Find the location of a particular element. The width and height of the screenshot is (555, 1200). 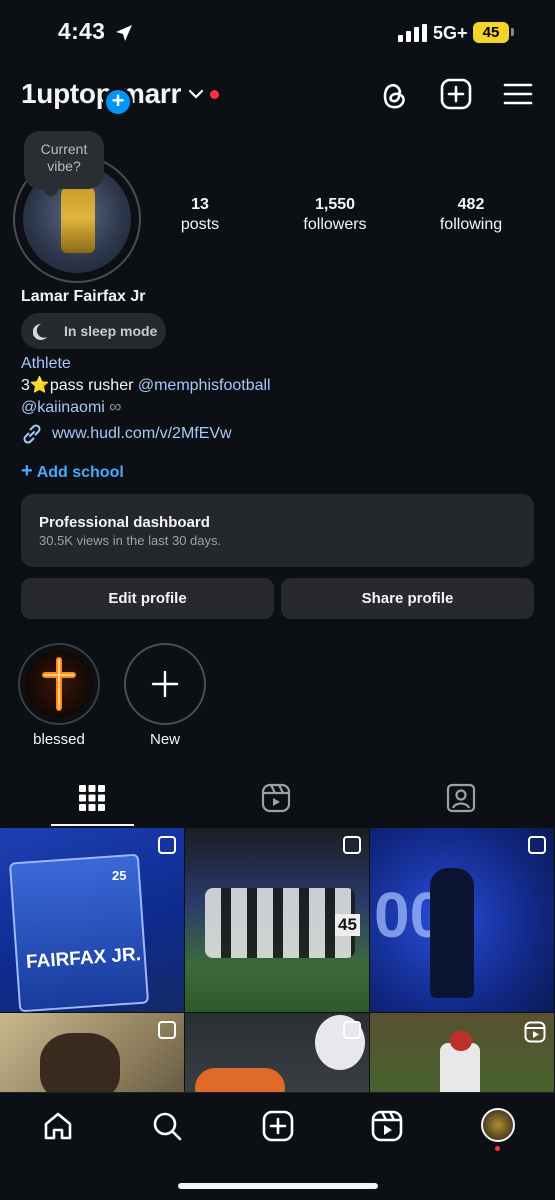

create-icon is located at coordinates (278, 1126).